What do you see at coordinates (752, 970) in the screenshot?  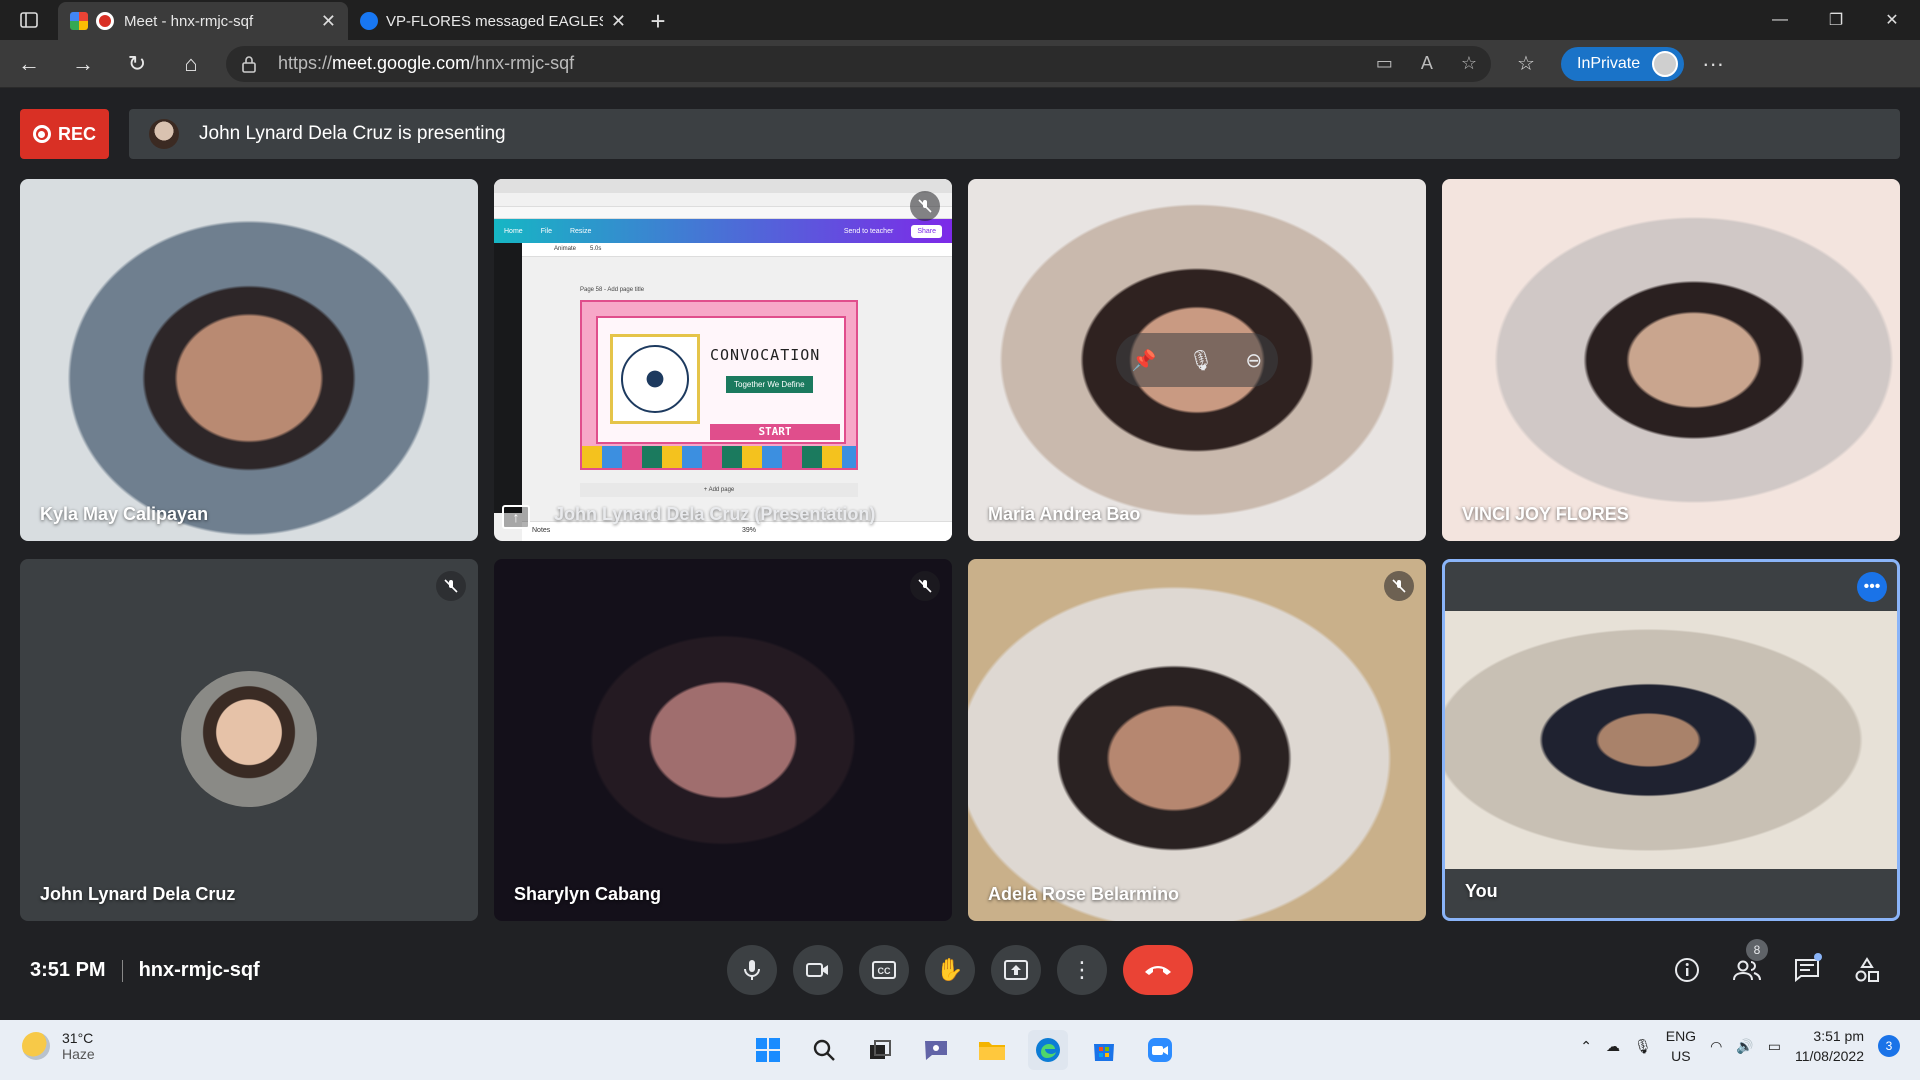 I see `microphone-button` at bounding box center [752, 970].